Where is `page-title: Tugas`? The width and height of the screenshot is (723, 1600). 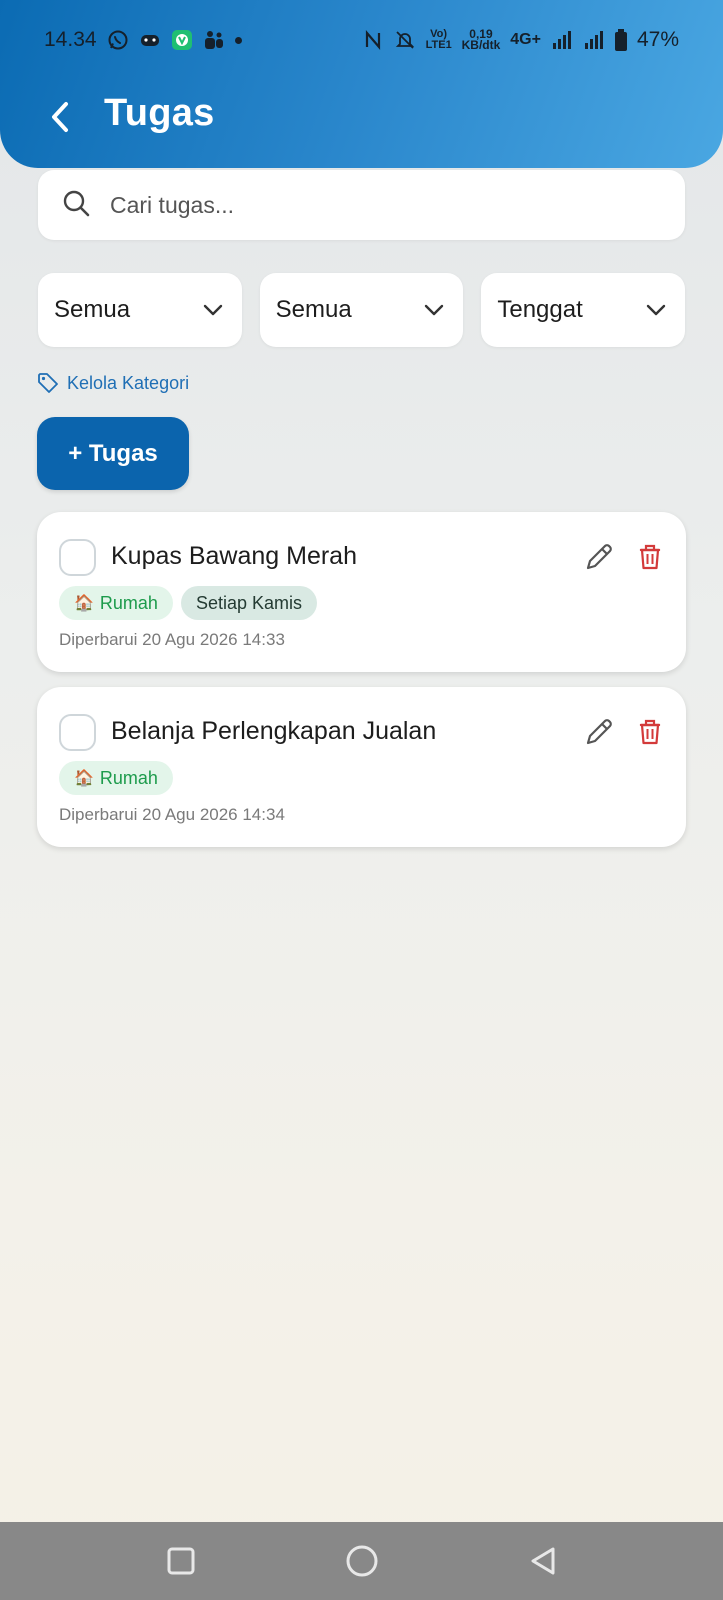
page-title: Tugas is located at coordinates (159, 113).